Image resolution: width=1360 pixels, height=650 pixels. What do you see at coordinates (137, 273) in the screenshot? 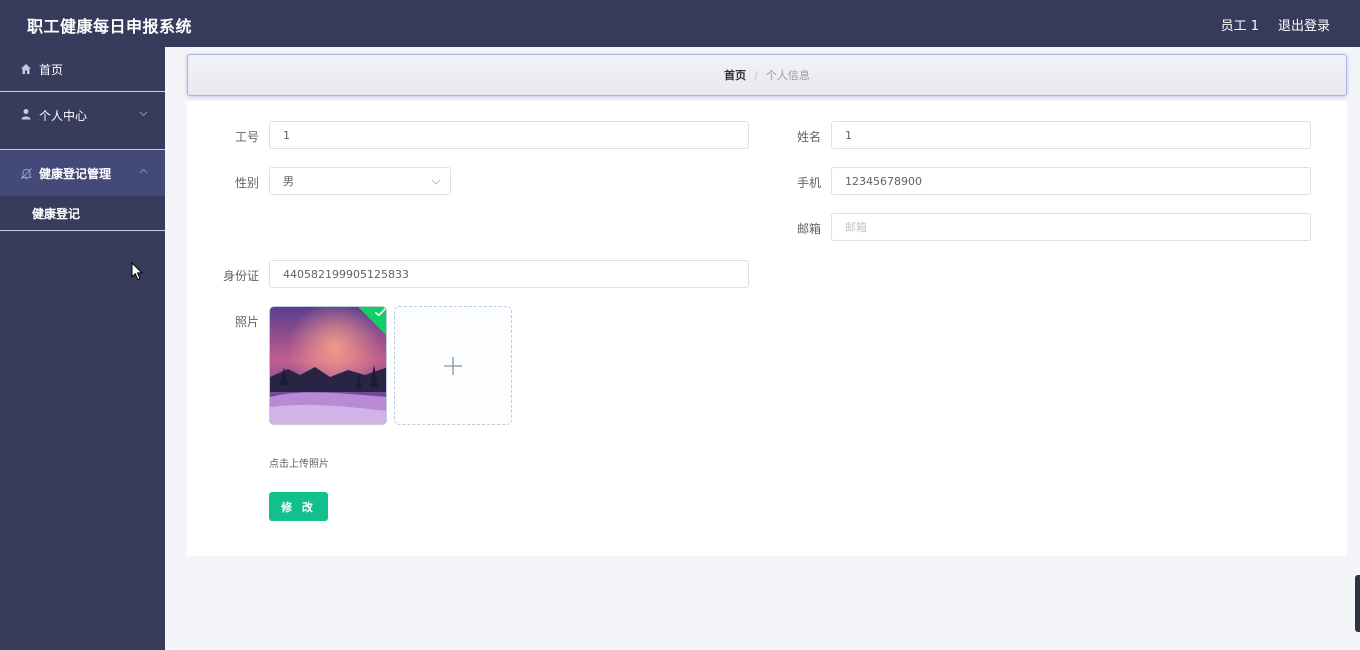
I see `mouse-cursor-icon` at bounding box center [137, 273].